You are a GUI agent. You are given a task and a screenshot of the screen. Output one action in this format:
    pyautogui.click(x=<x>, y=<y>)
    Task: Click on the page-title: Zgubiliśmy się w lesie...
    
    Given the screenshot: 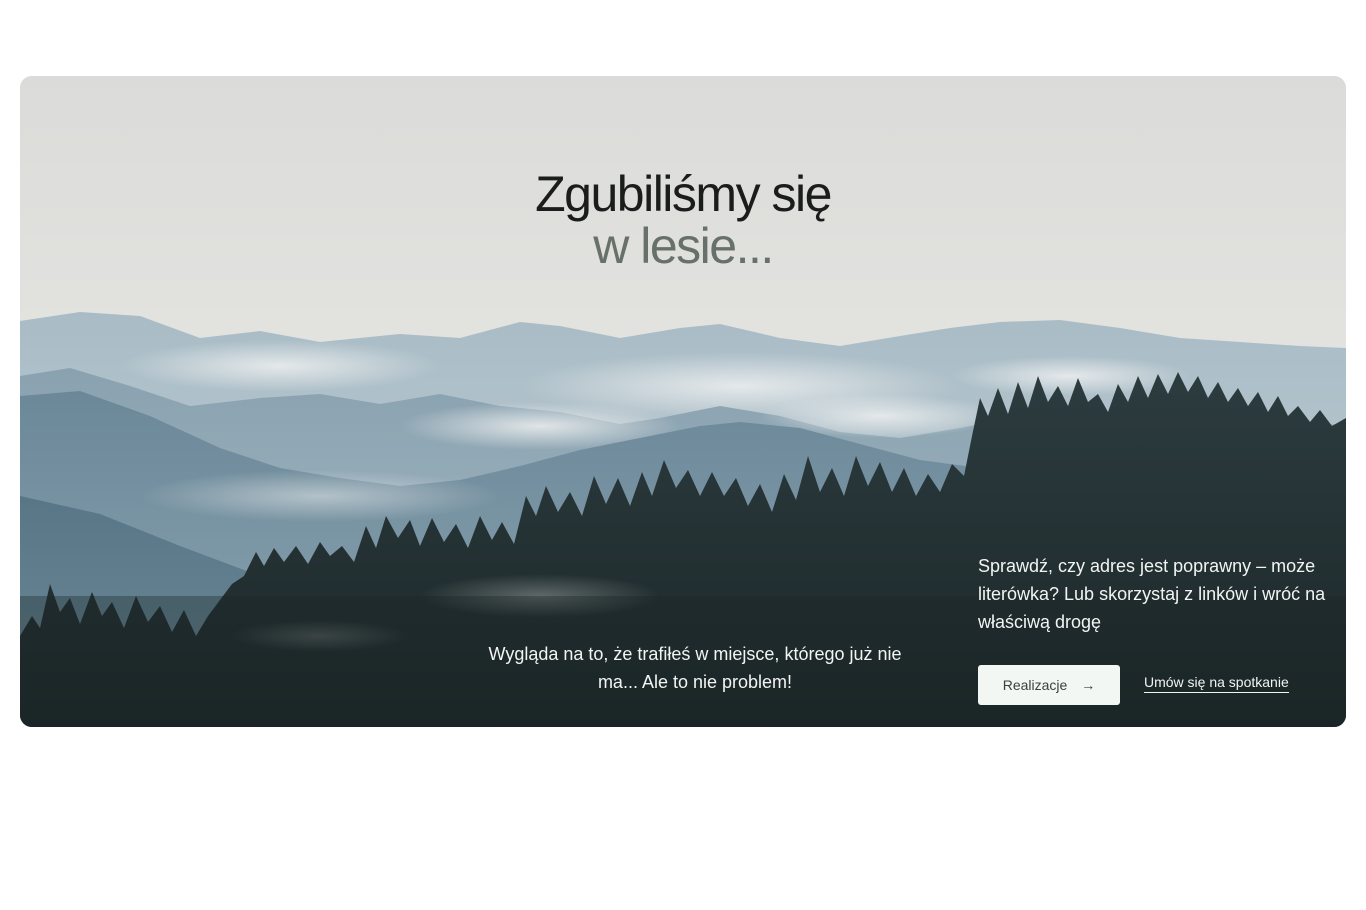 What is the action you would take?
    pyautogui.click(x=683, y=220)
    